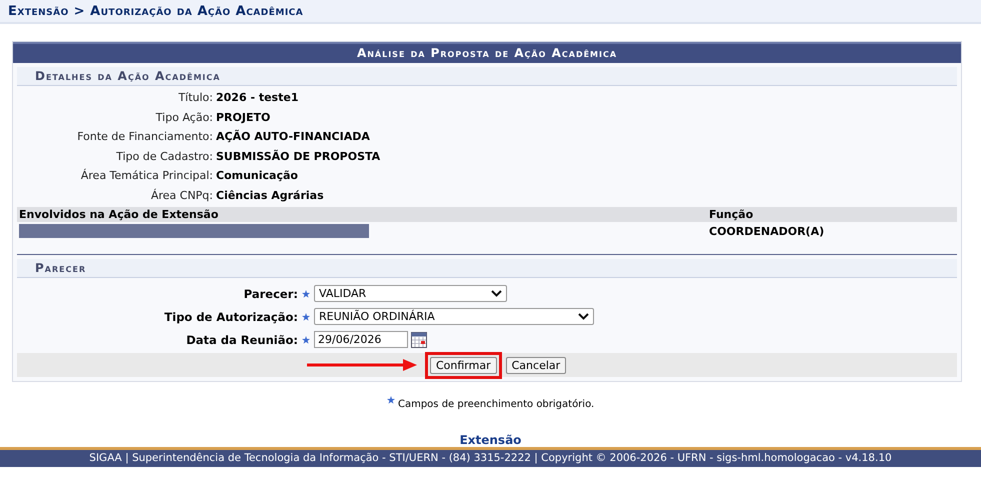 Image resolution: width=981 pixels, height=481 pixels. Describe the element at coordinates (832, 214) in the screenshot. I see `column-header: Função` at that location.